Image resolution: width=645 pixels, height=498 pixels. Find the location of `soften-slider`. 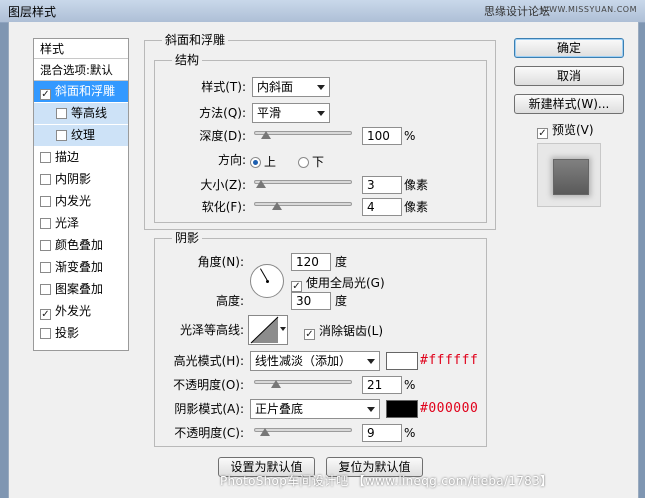

soften-slider is located at coordinates (303, 205).